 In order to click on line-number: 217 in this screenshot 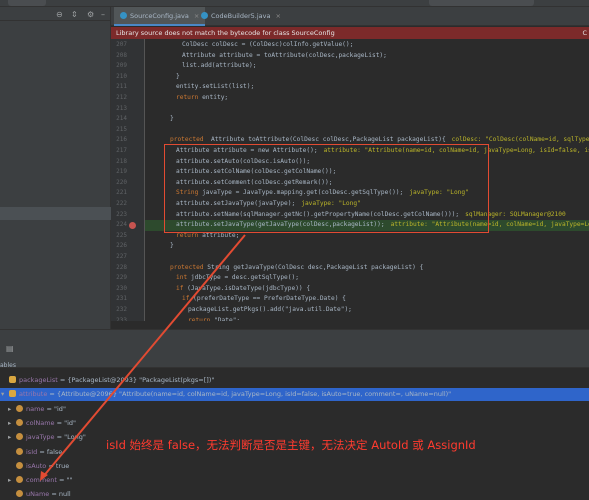, I will do `click(121, 150)`.